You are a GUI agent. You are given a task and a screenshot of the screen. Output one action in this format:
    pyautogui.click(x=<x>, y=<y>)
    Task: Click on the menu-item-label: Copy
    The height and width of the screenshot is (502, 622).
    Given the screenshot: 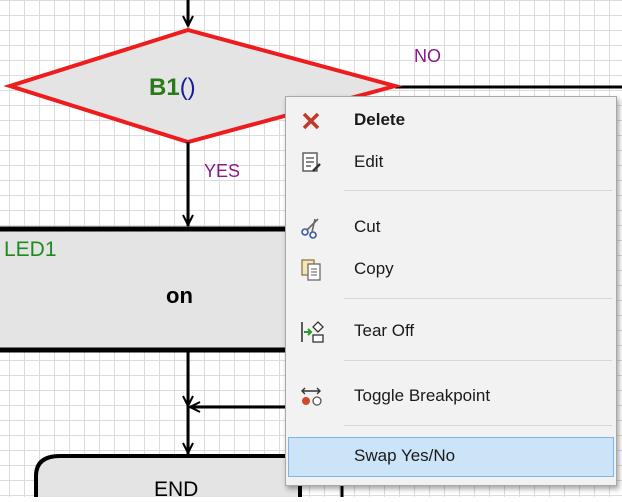 What is the action you would take?
    pyautogui.click(x=374, y=268)
    